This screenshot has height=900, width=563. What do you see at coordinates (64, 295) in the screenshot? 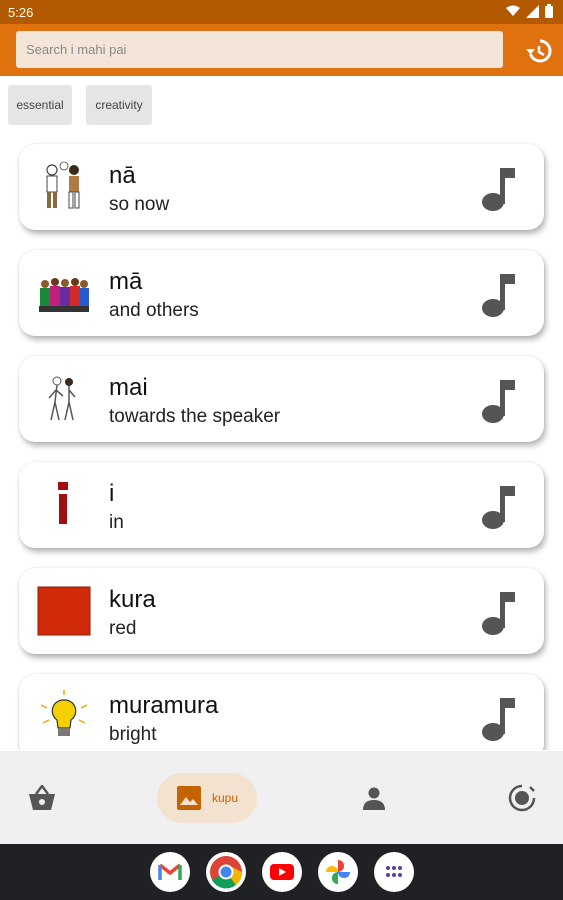
I see `group-of-people-illustration` at bounding box center [64, 295].